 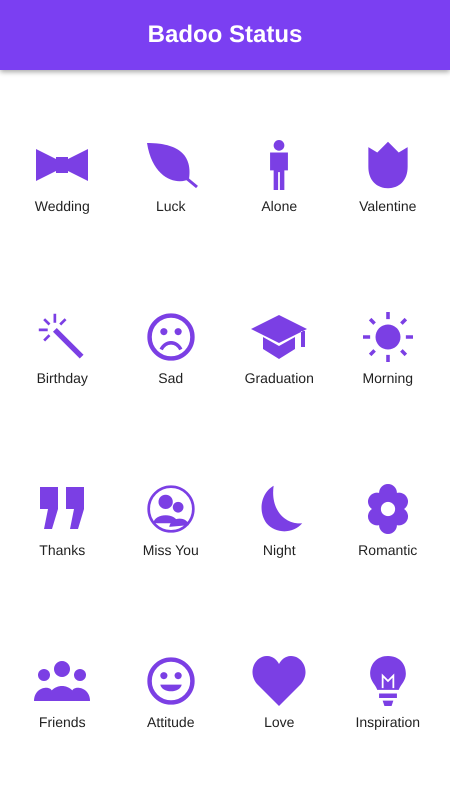 I want to click on status-button: Attitude, so click(x=170, y=689).